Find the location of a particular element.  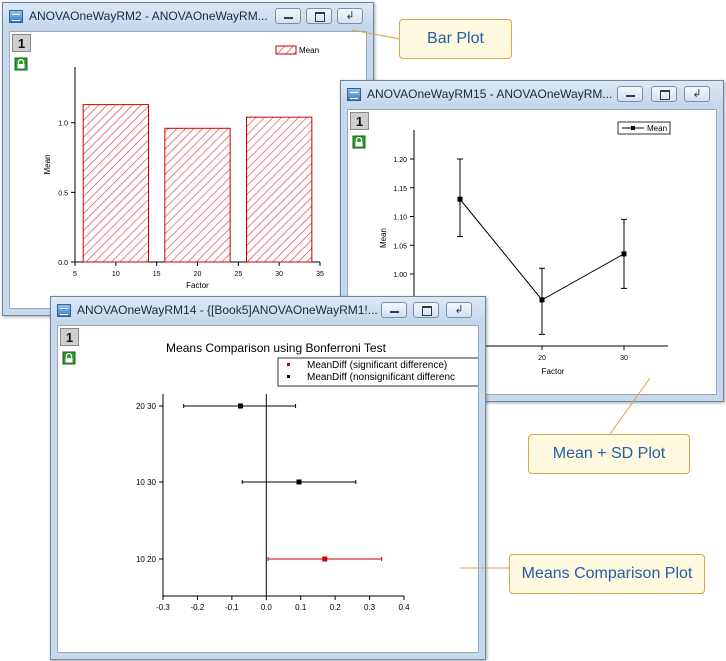

y-tick-label: 1.05 is located at coordinates (400, 246).